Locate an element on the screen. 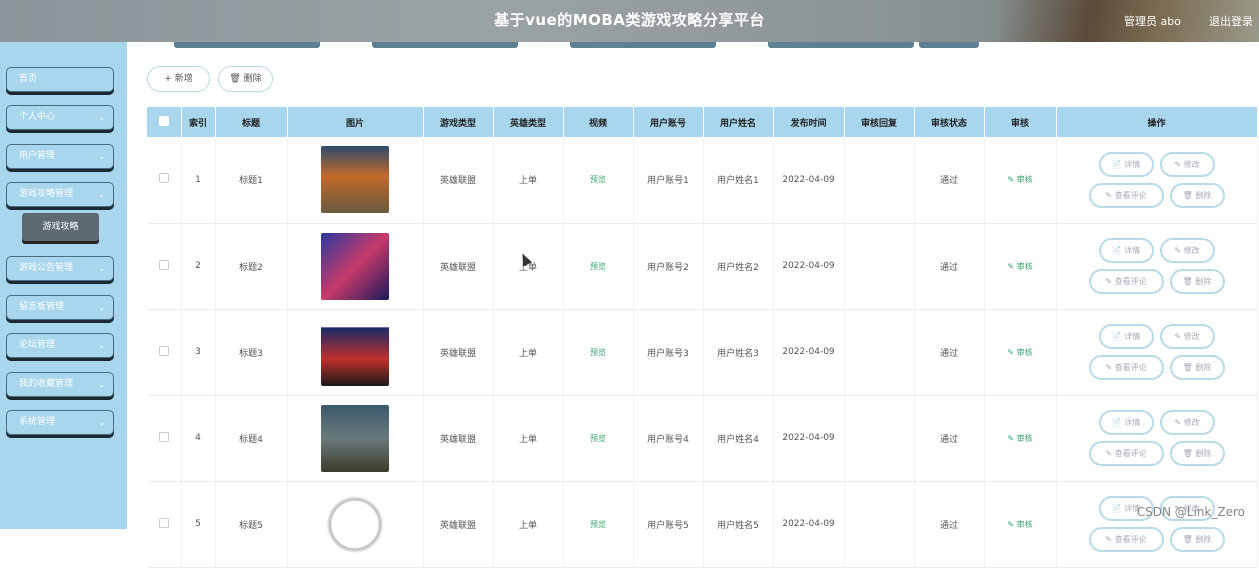  cell-index: 4 is located at coordinates (198, 438).